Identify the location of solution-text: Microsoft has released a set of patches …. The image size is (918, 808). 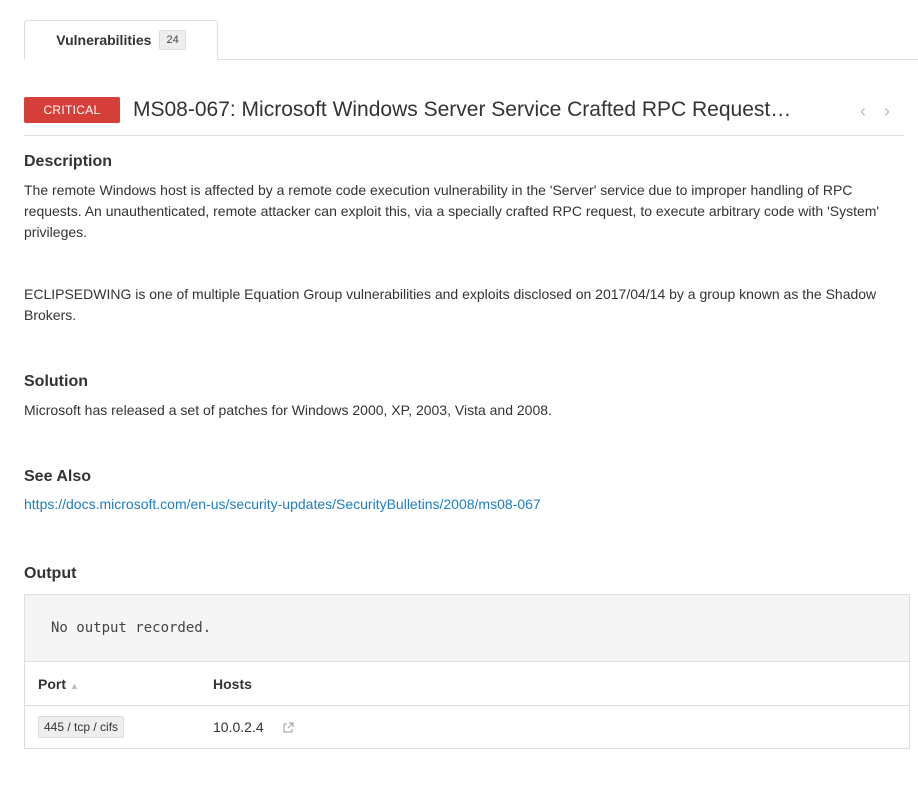
(288, 410).